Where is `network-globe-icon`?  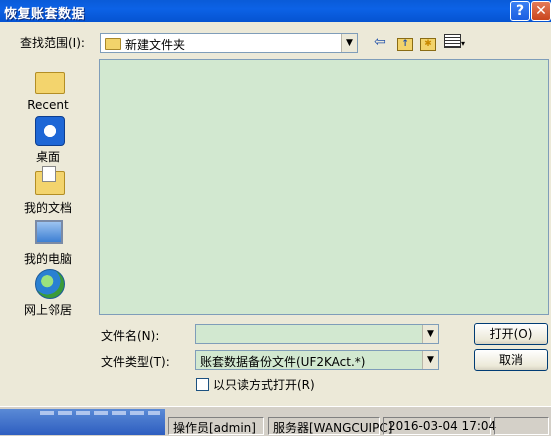
network-globe-icon is located at coordinates (50, 284).